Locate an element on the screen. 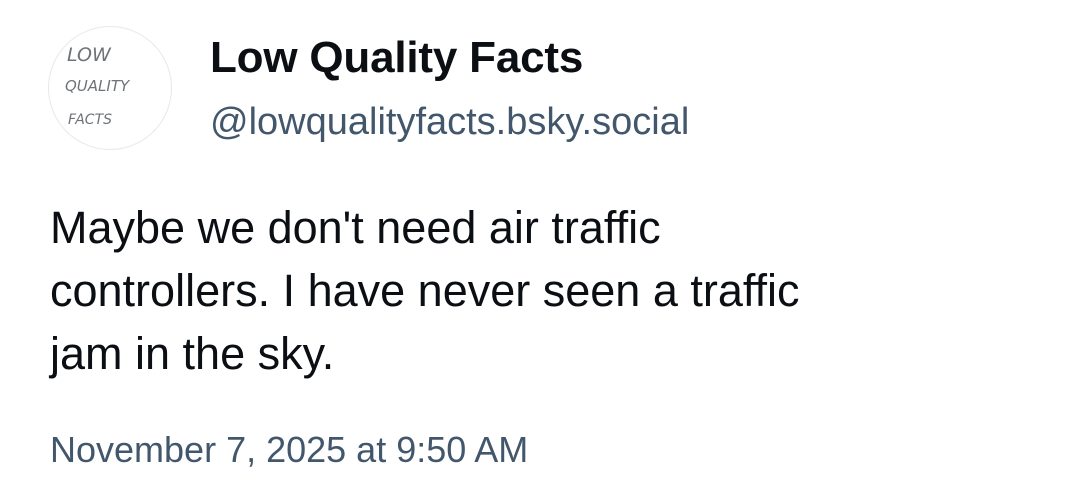 Image resolution: width=1080 pixels, height=495 pixels. avatar-logo-line1: LOW is located at coordinates (89, 55).